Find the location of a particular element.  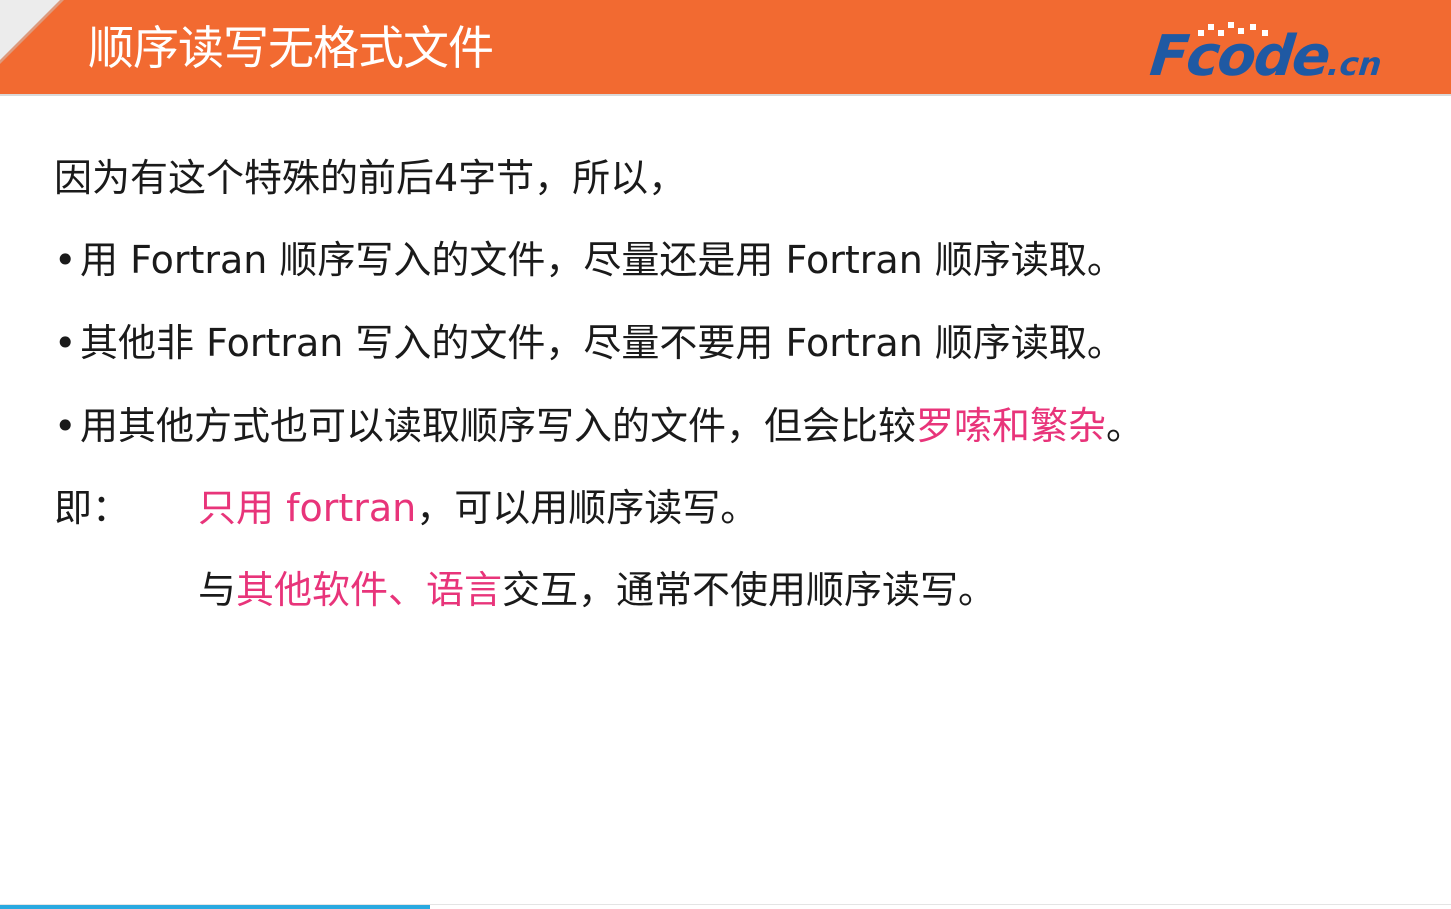

summary-line-2: 与其他软件、语言交互，通常不使用顺序读写。 is located at coordinates (597, 590).